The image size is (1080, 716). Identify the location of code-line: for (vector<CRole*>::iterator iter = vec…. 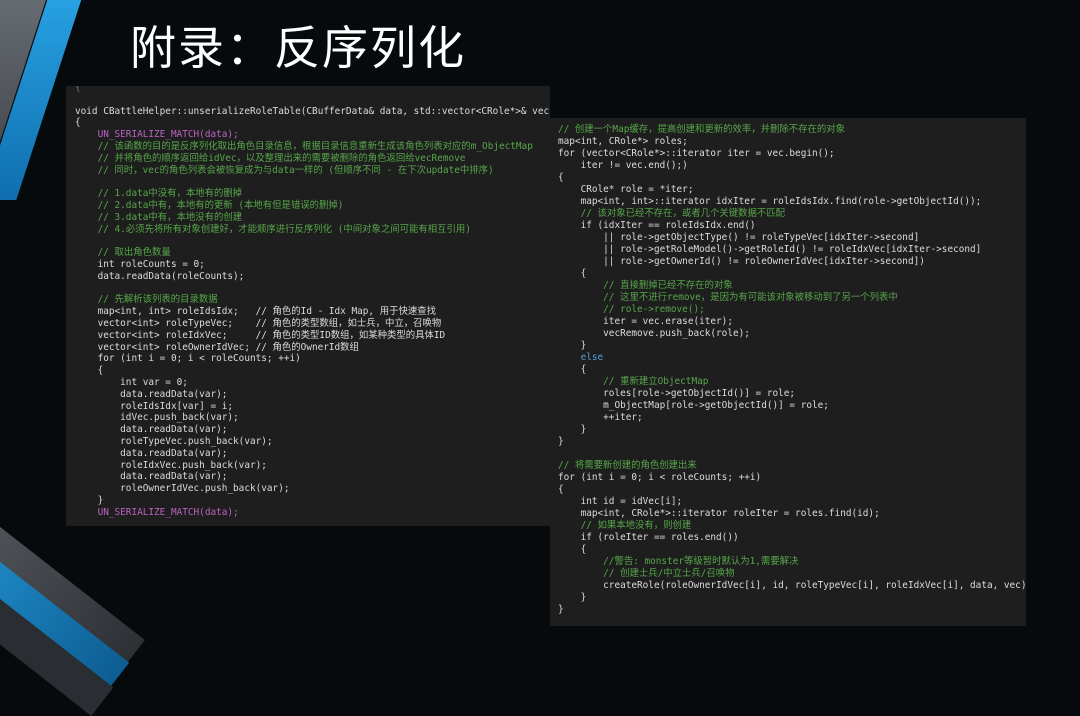
(696, 153).